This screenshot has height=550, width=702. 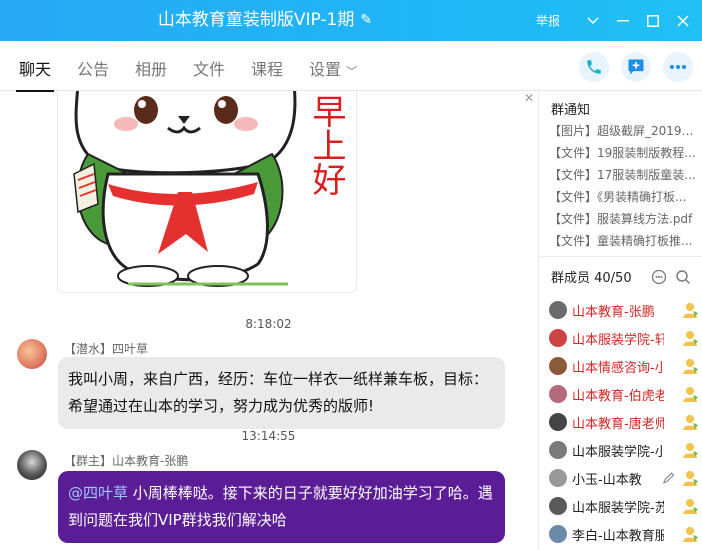 What do you see at coordinates (93, 66) in the screenshot?
I see `tab-announcement: 公告` at bounding box center [93, 66].